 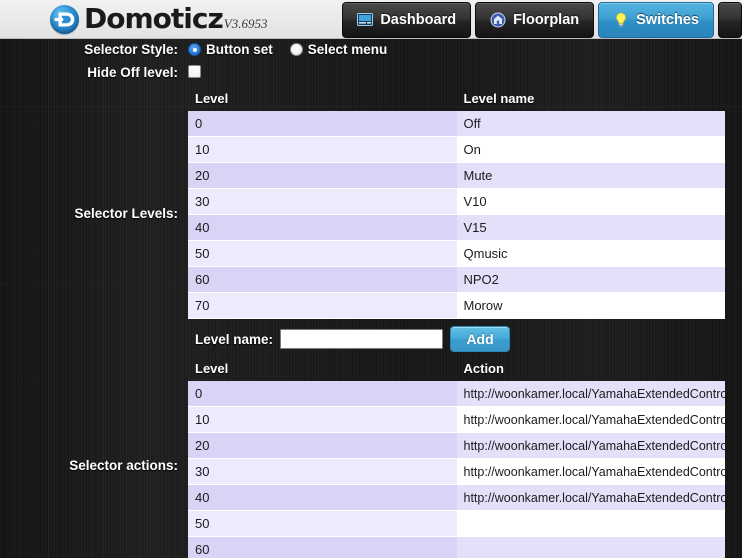 What do you see at coordinates (590, 124) in the screenshot?
I see `cell-level-name: Off` at bounding box center [590, 124].